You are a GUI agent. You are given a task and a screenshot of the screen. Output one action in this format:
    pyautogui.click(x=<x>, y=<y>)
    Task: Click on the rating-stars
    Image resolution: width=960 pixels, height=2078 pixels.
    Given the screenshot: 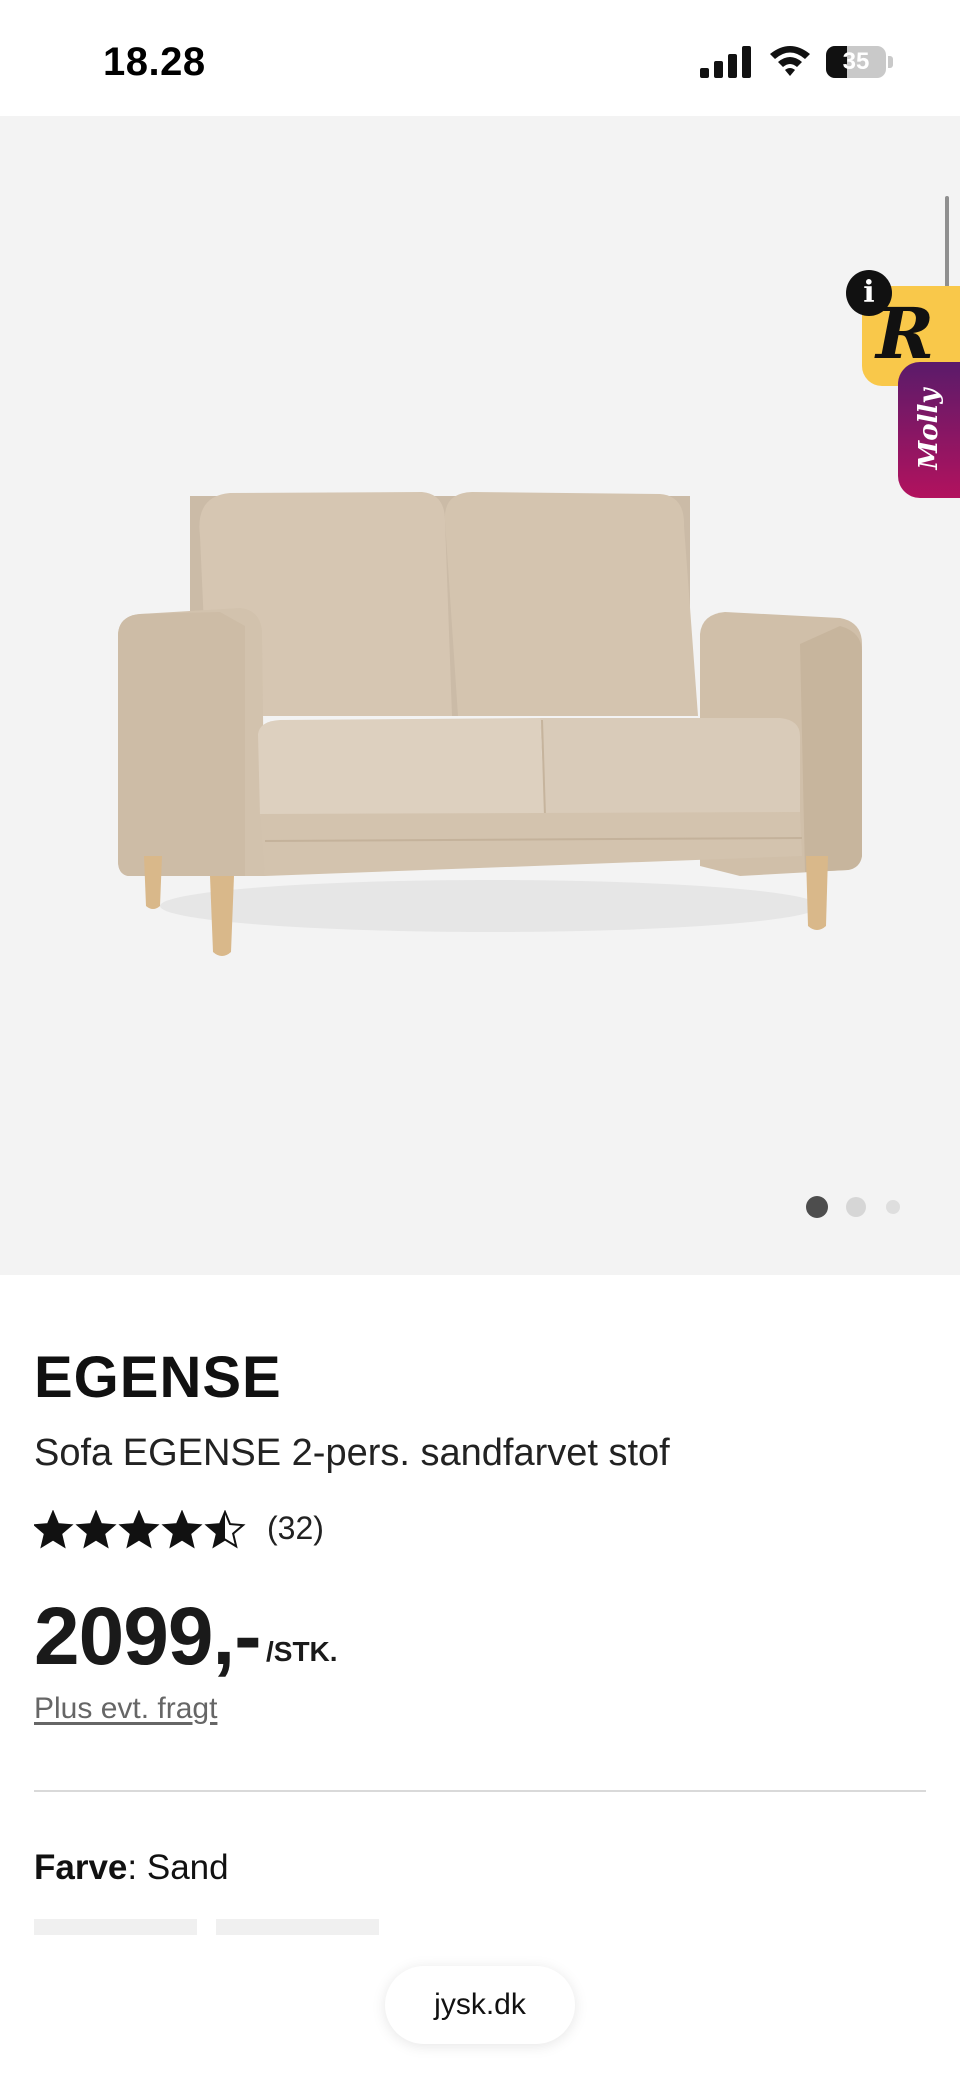 What is the action you would take?
    pyautogui.click(x=141, y=1531)
    